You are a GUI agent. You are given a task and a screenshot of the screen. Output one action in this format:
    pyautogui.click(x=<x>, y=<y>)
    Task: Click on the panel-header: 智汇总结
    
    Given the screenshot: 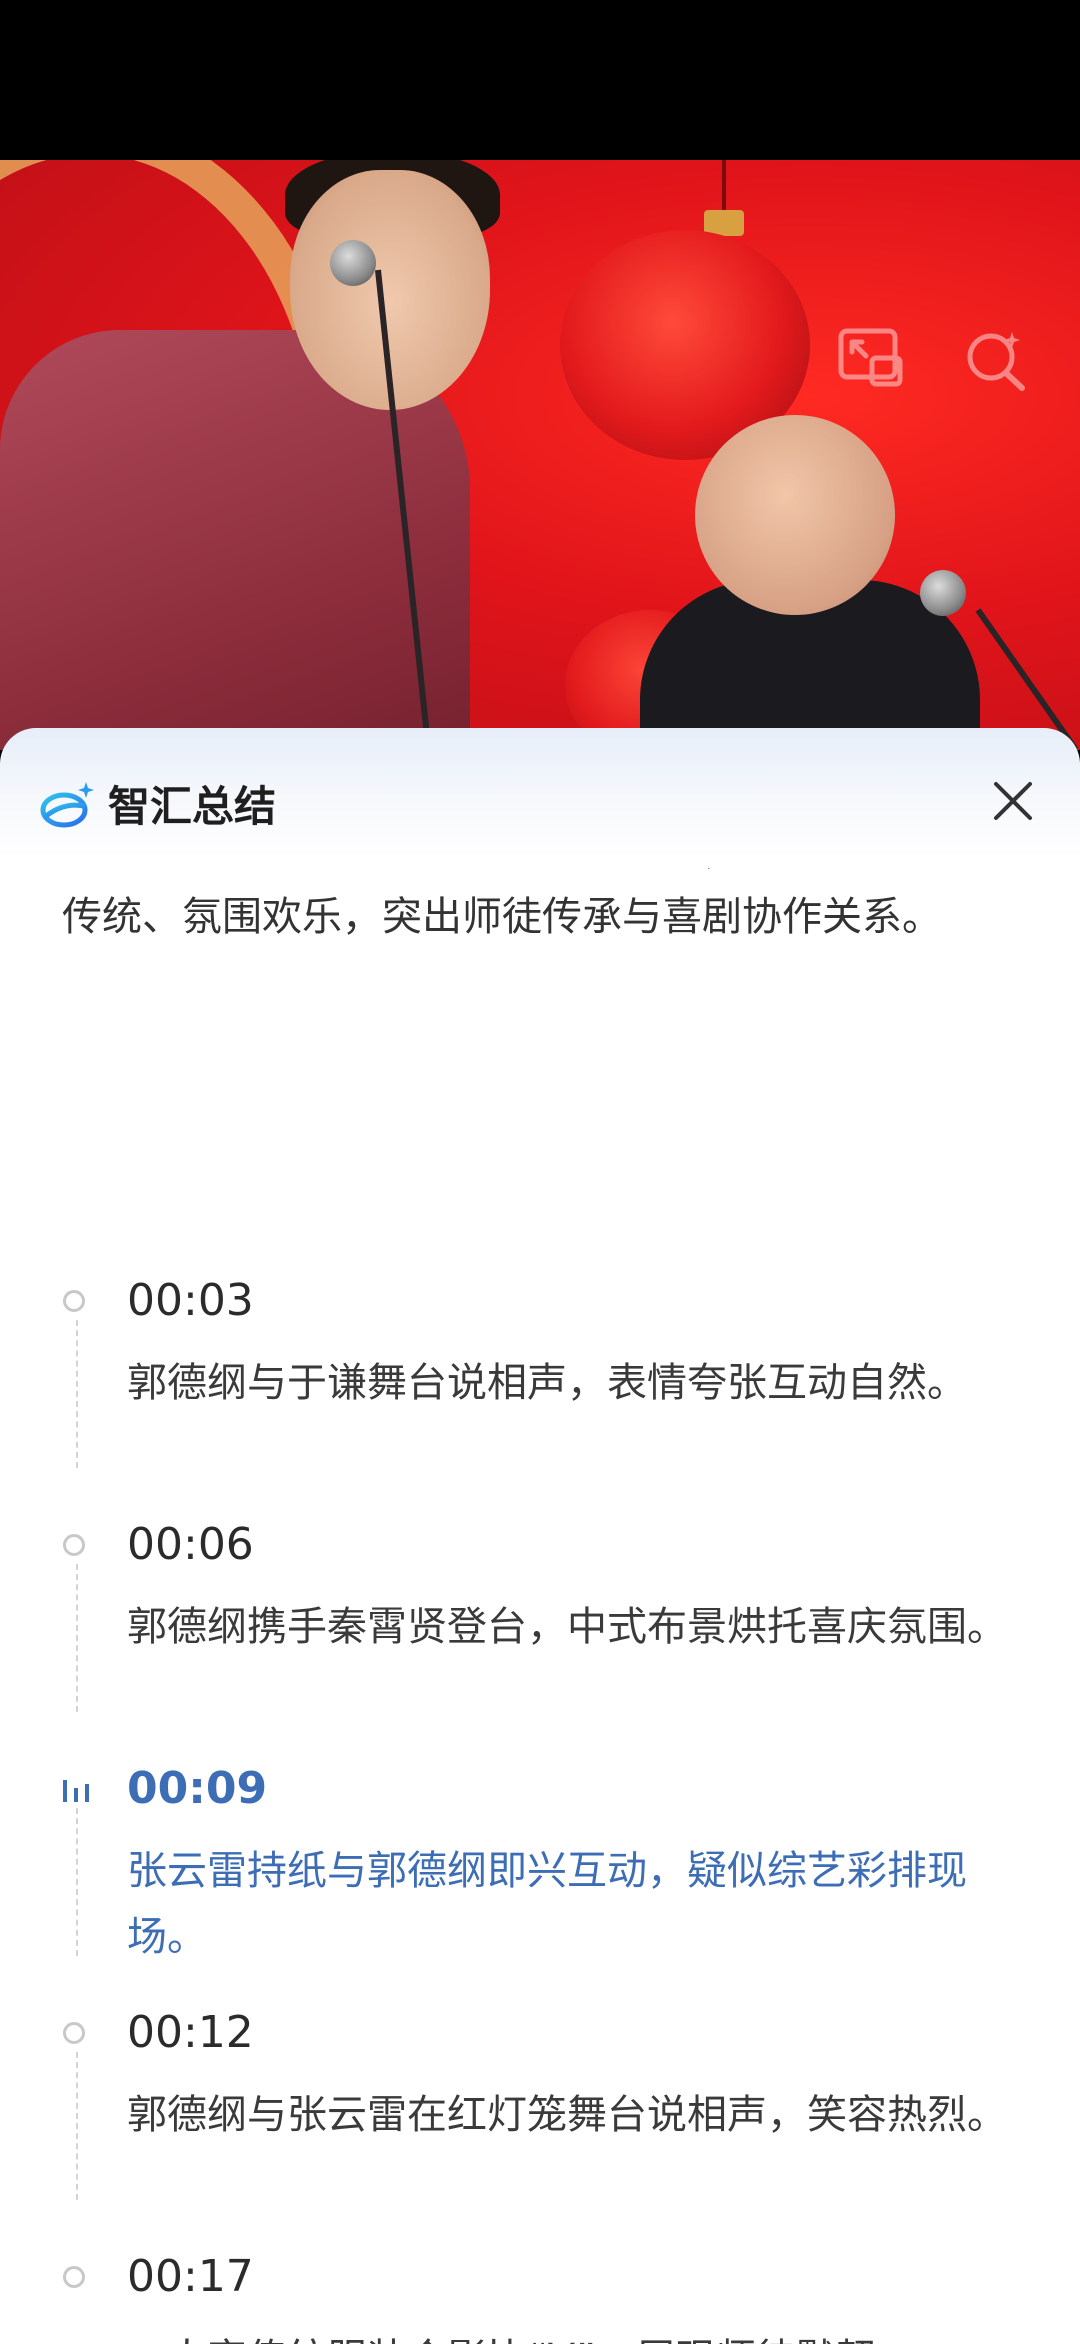 What is the action you would take?
    pyautogui.click(x=540, y=803)
    